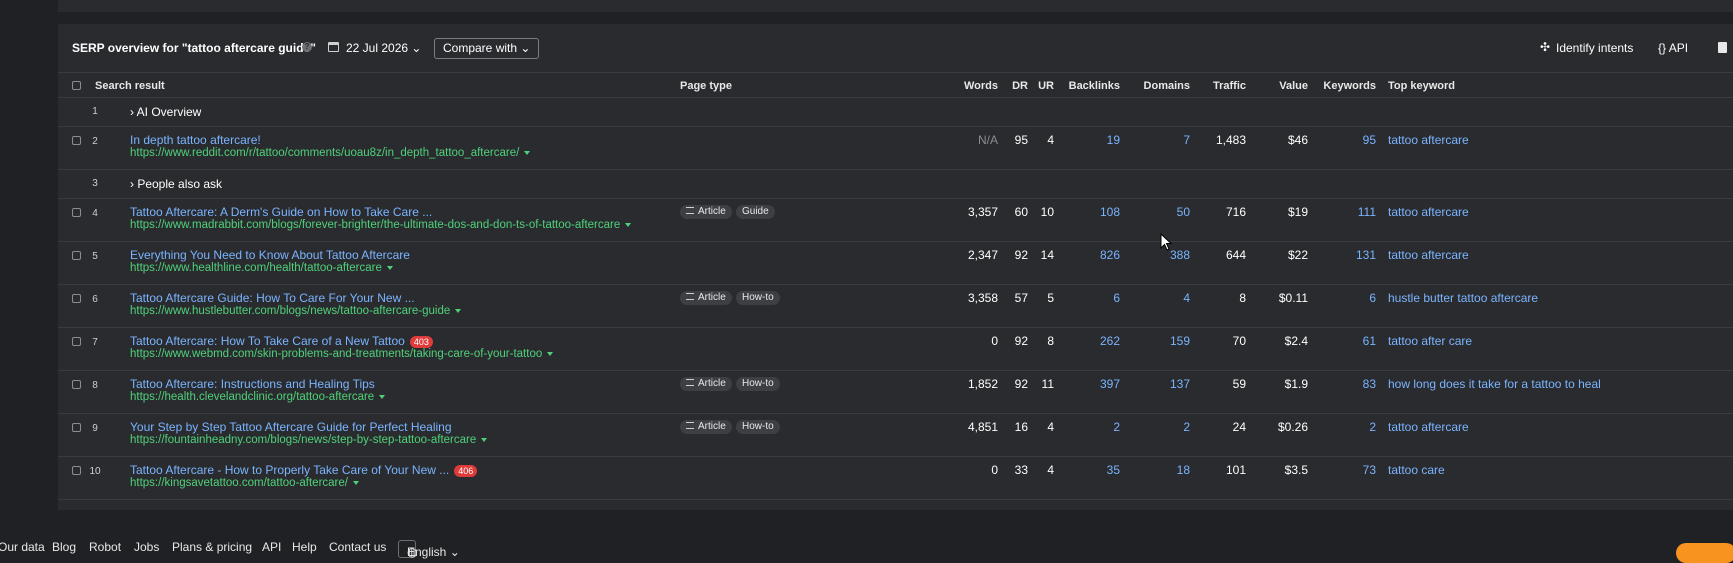 The height and width of the screenshot is (563, 1733). I want to click on cell-backlinks: 108, so click(1089, 212).